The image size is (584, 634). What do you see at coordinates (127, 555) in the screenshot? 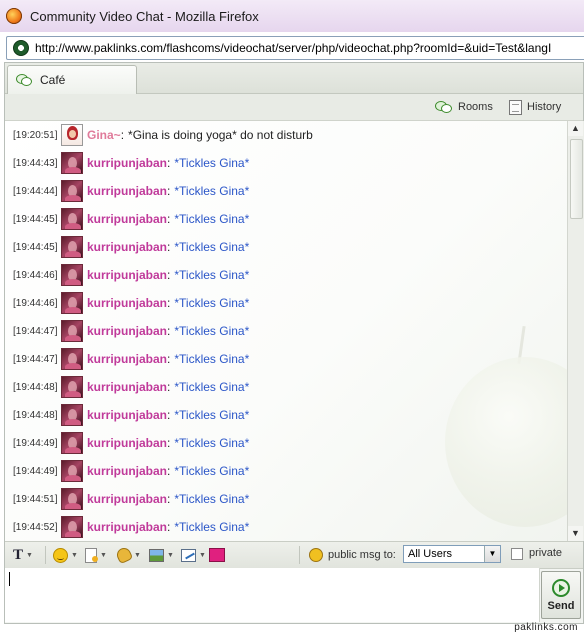
I see `sound-button: ▼` at bounding box center [127, 555].